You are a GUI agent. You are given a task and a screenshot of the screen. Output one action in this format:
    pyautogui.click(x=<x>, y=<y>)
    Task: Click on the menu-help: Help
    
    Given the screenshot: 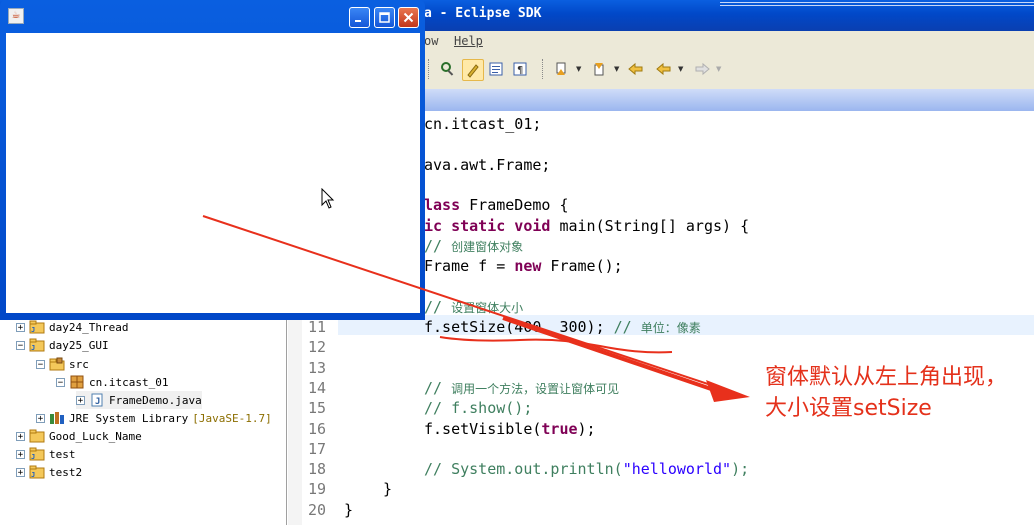 What is the action you would take?
    pyautogui.click(x=468, y=41)
    